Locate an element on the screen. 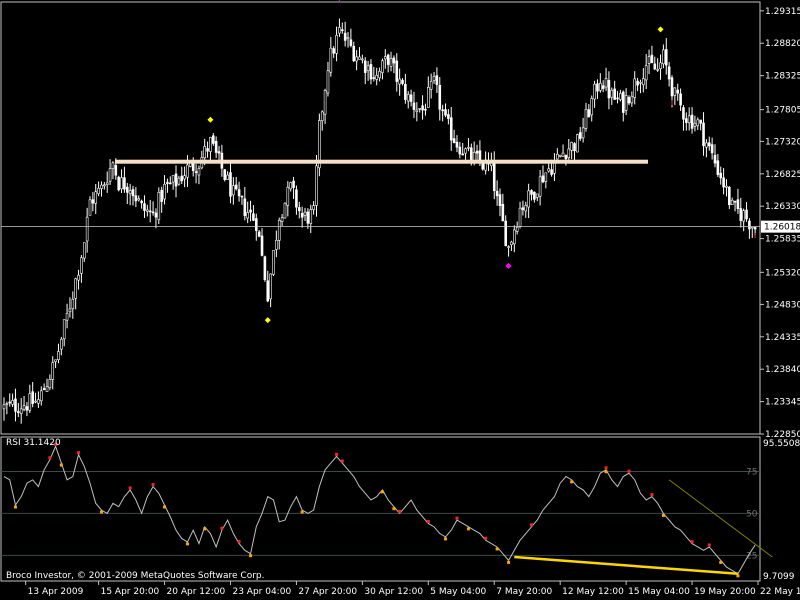 The image size is (800, 600). time-tick-label: 15 Apr 20:00 is located at coordinates (130, 592).